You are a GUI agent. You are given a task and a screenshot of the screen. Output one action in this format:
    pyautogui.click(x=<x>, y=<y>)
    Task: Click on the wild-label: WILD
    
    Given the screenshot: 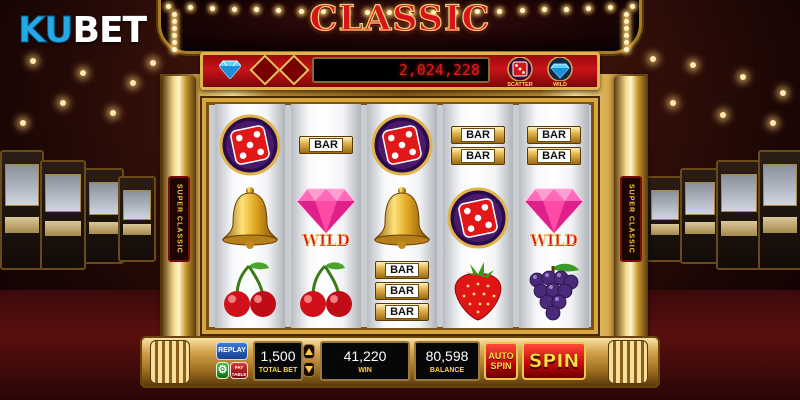 What is the action you would take?
    pyautogui.click(x=560, y=85)
    